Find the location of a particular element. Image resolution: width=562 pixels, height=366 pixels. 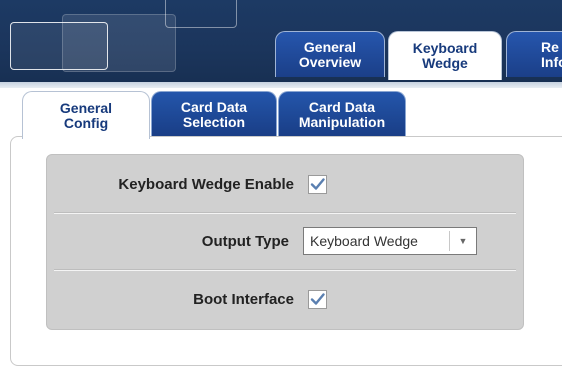

tab-label: Card Data Selection is located at coordinates (214, 114).